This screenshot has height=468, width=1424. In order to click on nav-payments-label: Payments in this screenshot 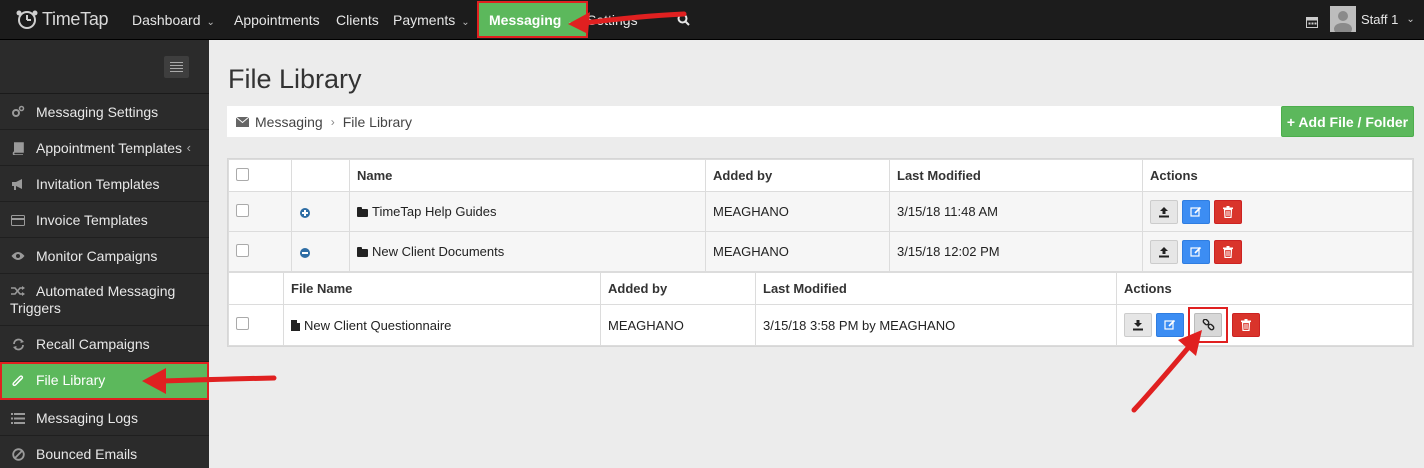, I will do `click(424, 20)`.